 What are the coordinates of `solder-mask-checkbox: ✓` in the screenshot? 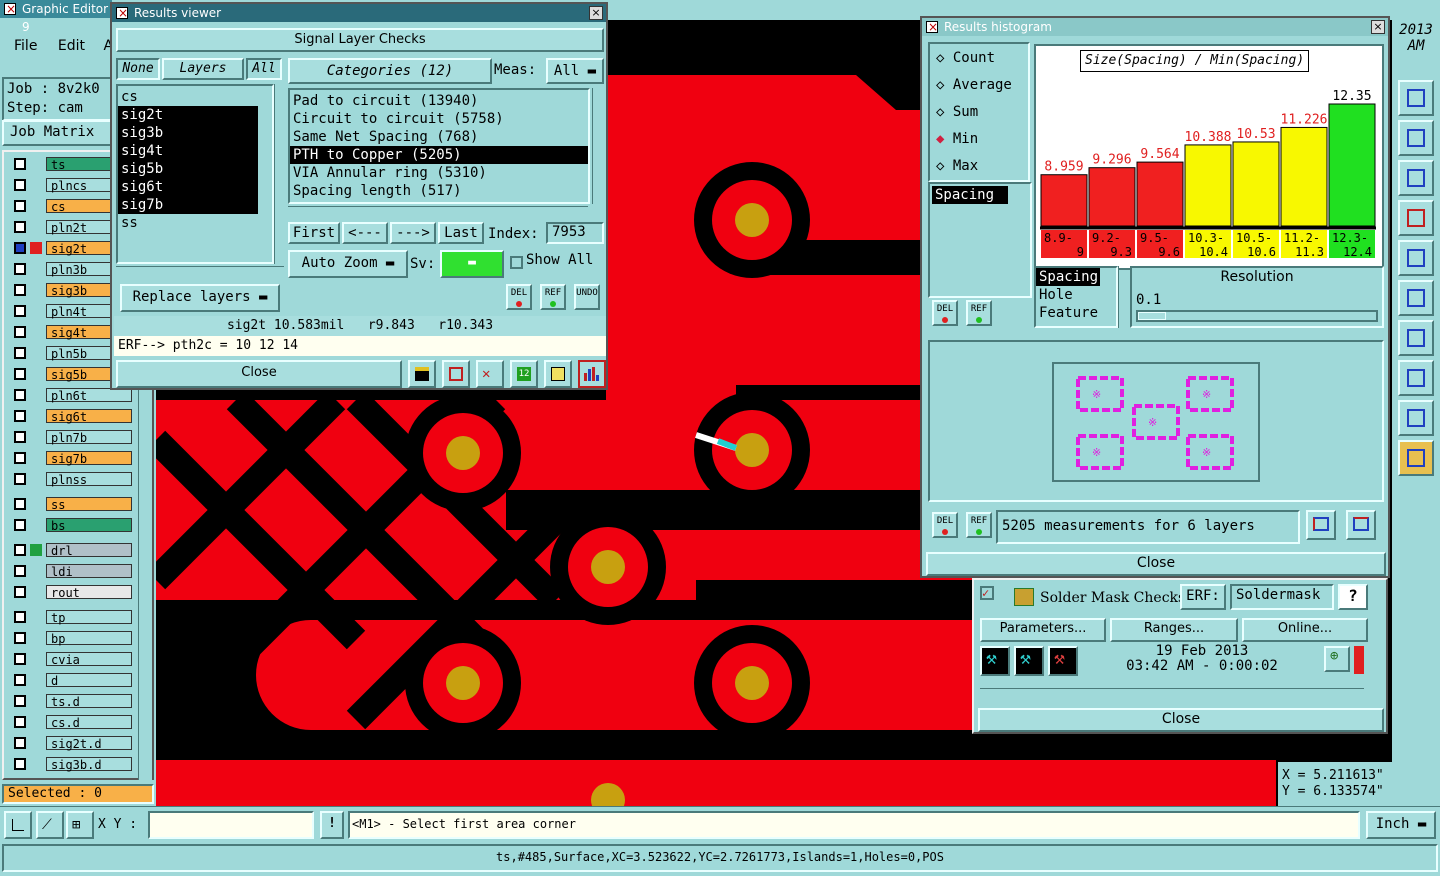 It's located at (987, 593).